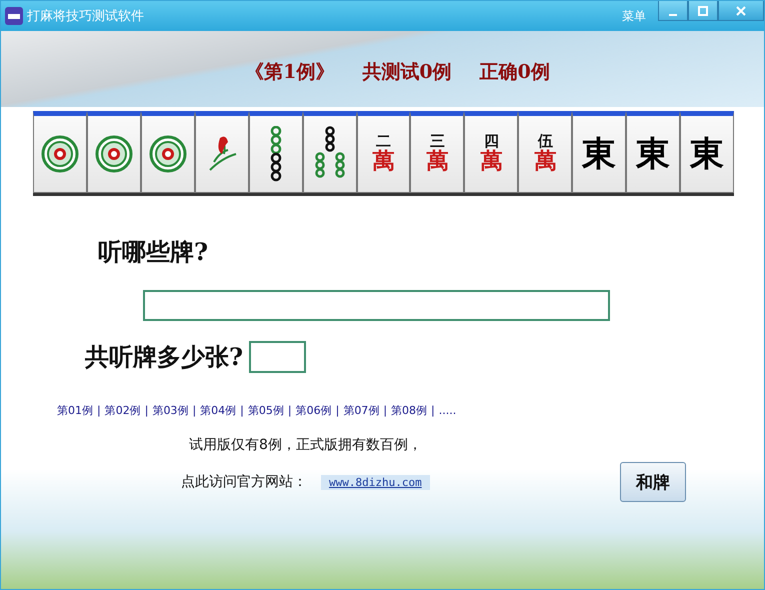 The image size is (765, 590). Describe the element at coordinates (653, 482) in the screenshot. I see `win-button: 和牌` at that location.